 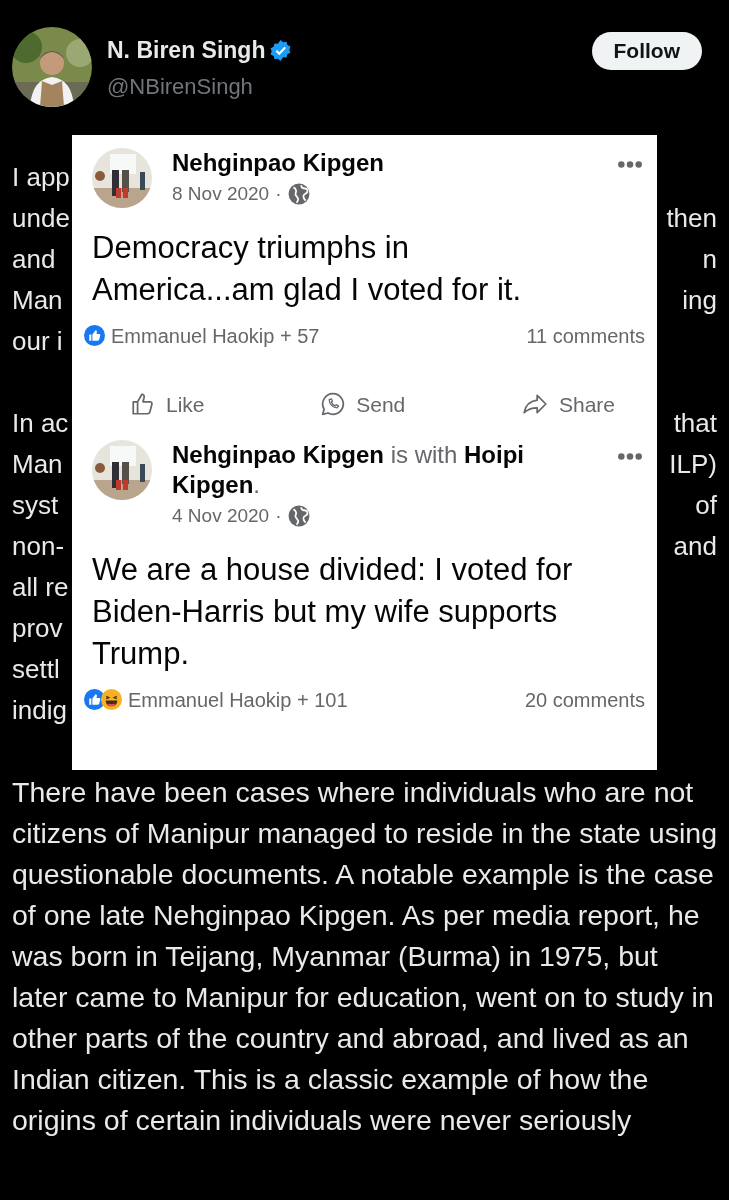 I want to click on tweet-text-fragment: settl, so click(x=36, y=669).